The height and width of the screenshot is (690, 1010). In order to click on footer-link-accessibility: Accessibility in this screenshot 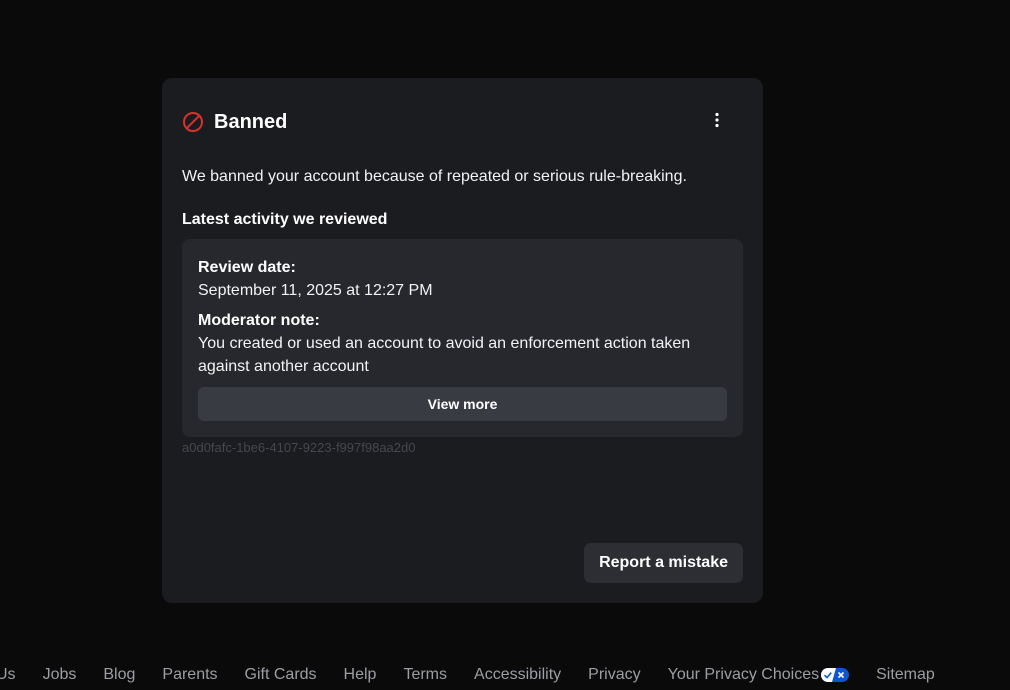, I will do `click(517, 675)`.